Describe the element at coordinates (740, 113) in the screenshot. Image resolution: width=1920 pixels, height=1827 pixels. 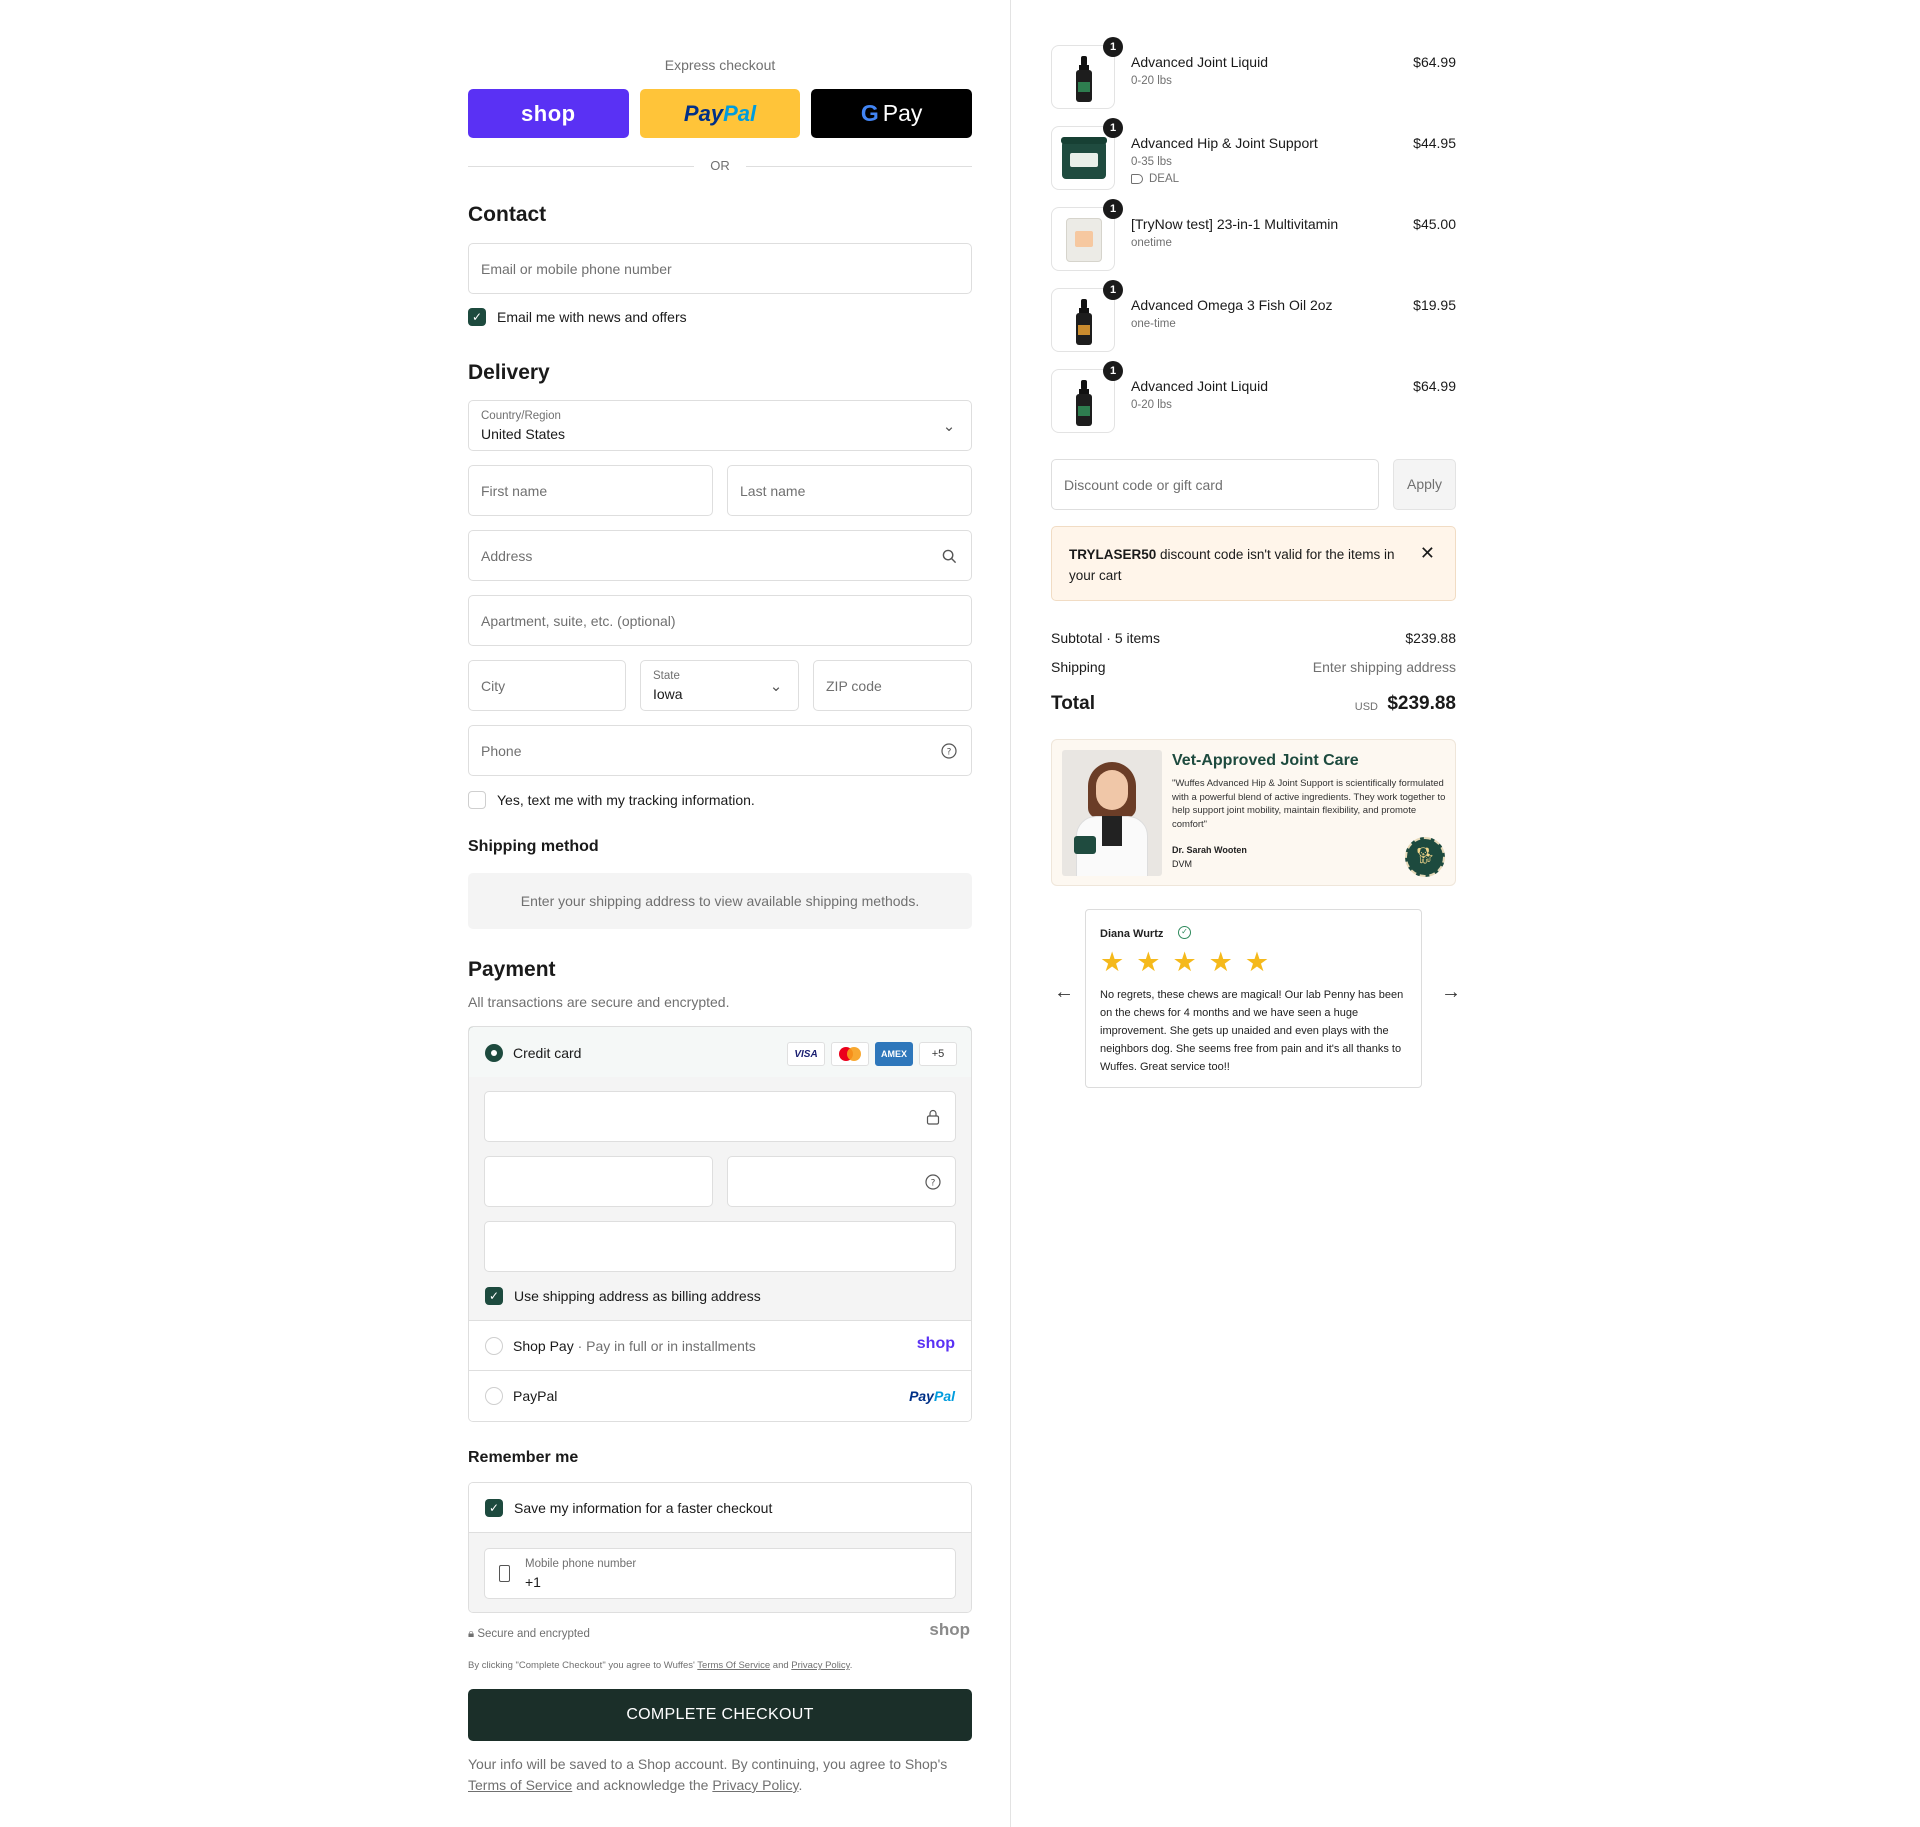
I see `paypal-logo-pal: Pal` at that location.